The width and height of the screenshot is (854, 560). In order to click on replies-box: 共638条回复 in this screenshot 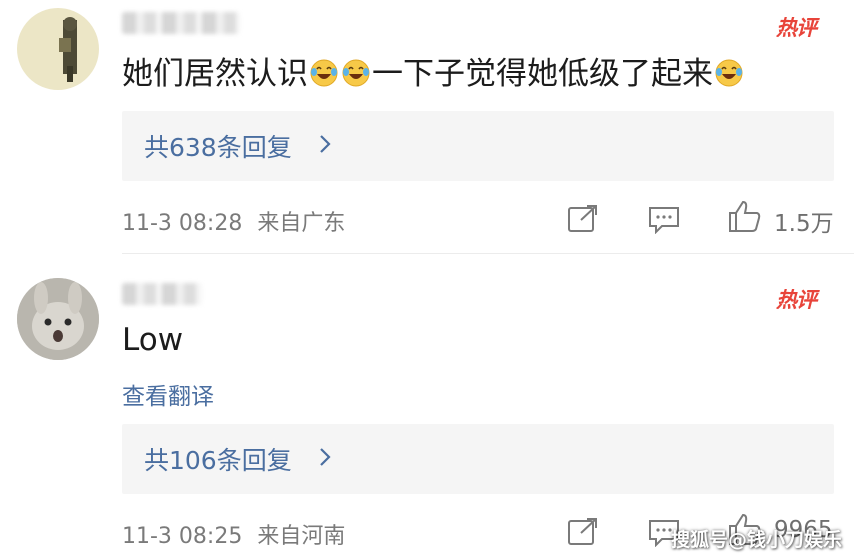, I will do `click(478, 146)`.